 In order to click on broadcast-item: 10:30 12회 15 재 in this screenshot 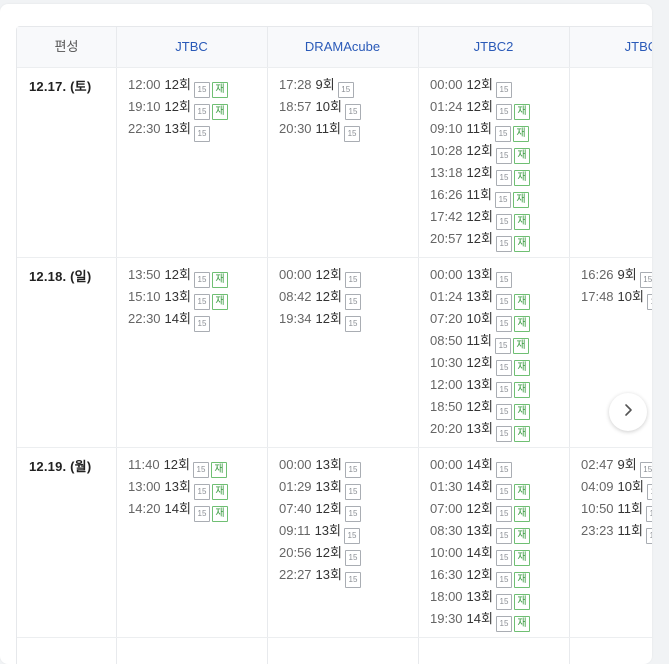, I will do `click(480, 364)`.